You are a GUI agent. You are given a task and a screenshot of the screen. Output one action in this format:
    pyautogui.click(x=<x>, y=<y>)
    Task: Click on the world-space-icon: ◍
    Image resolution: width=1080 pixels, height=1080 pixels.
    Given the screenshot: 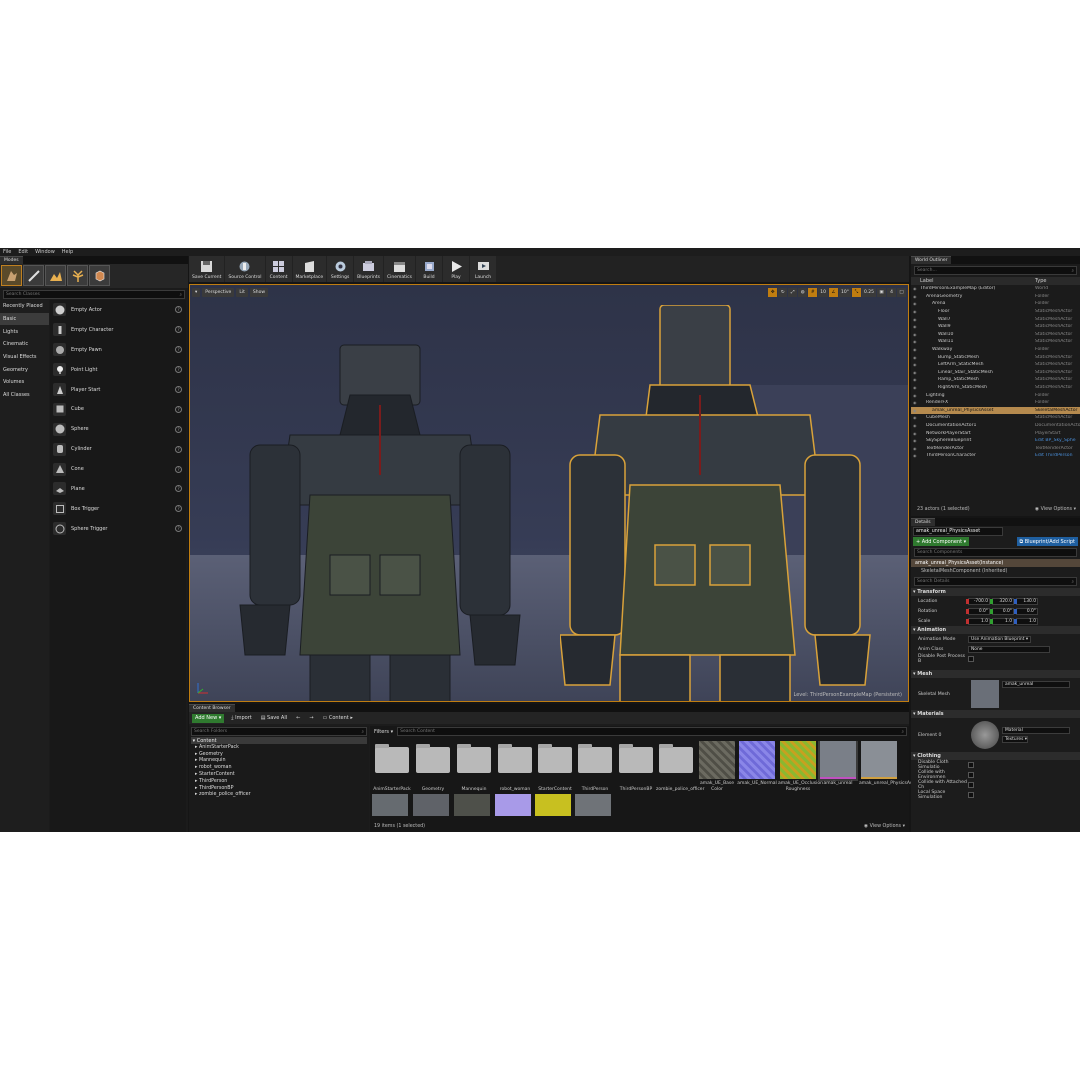 What is the action you would take?
    pyautogui.click(x=803, y=292)
    